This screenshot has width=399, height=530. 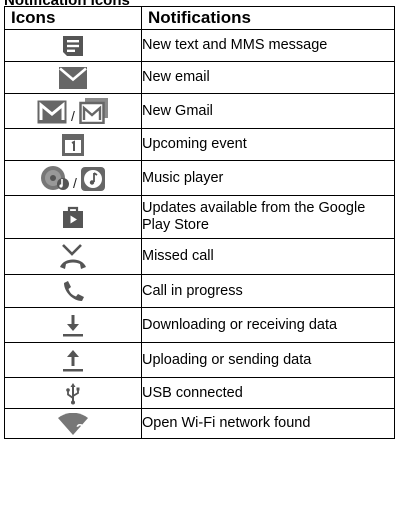 What do you see at coordinates (268, 256) in the screenshot?
I see `notification-text: Missed call` at bounding box center [268, 256].